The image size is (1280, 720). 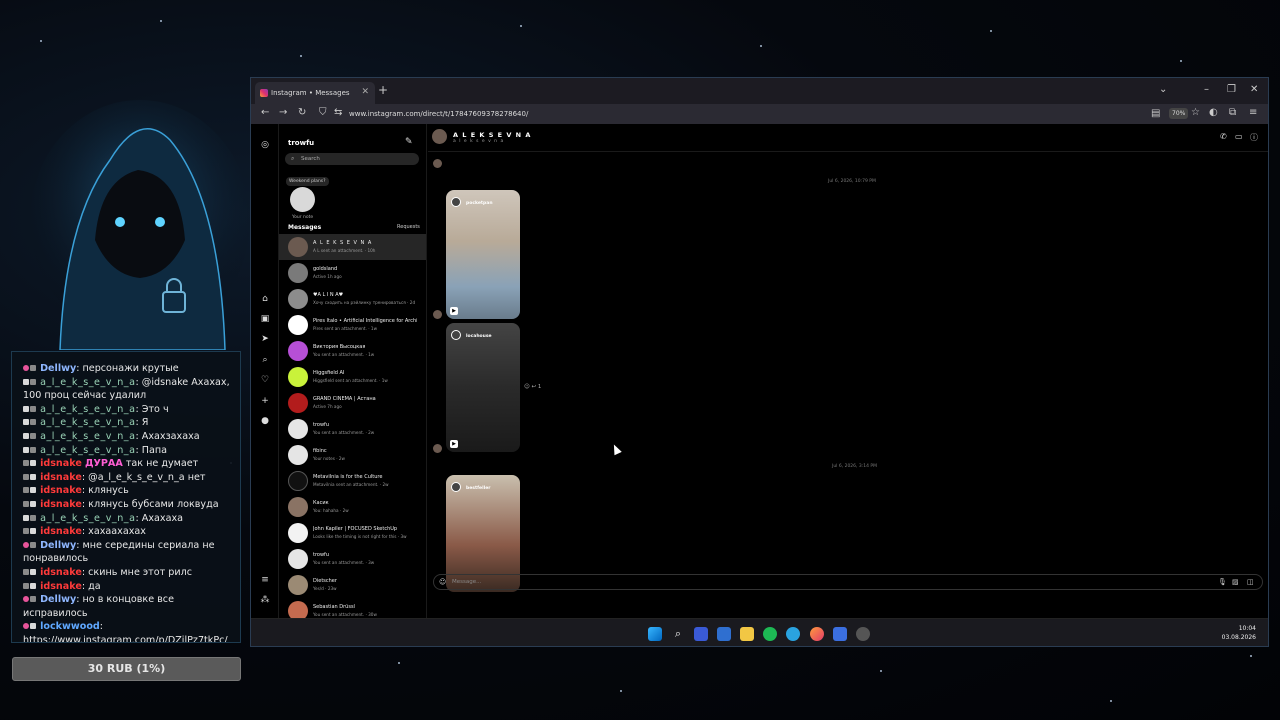 What do you see at coordinates (1254, 137) in the screenshot?
I see `info-icon: ⓘ` at bounding box center [1254, 137].